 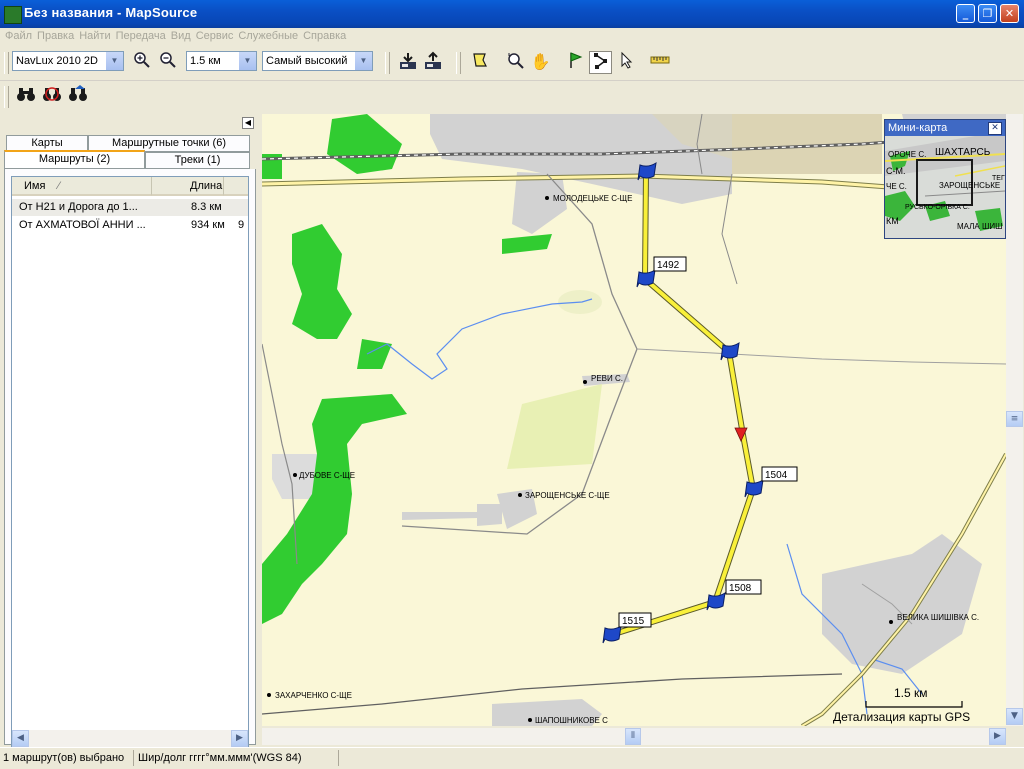 I want to click on map-tool-button, so click(x=479, y=62).